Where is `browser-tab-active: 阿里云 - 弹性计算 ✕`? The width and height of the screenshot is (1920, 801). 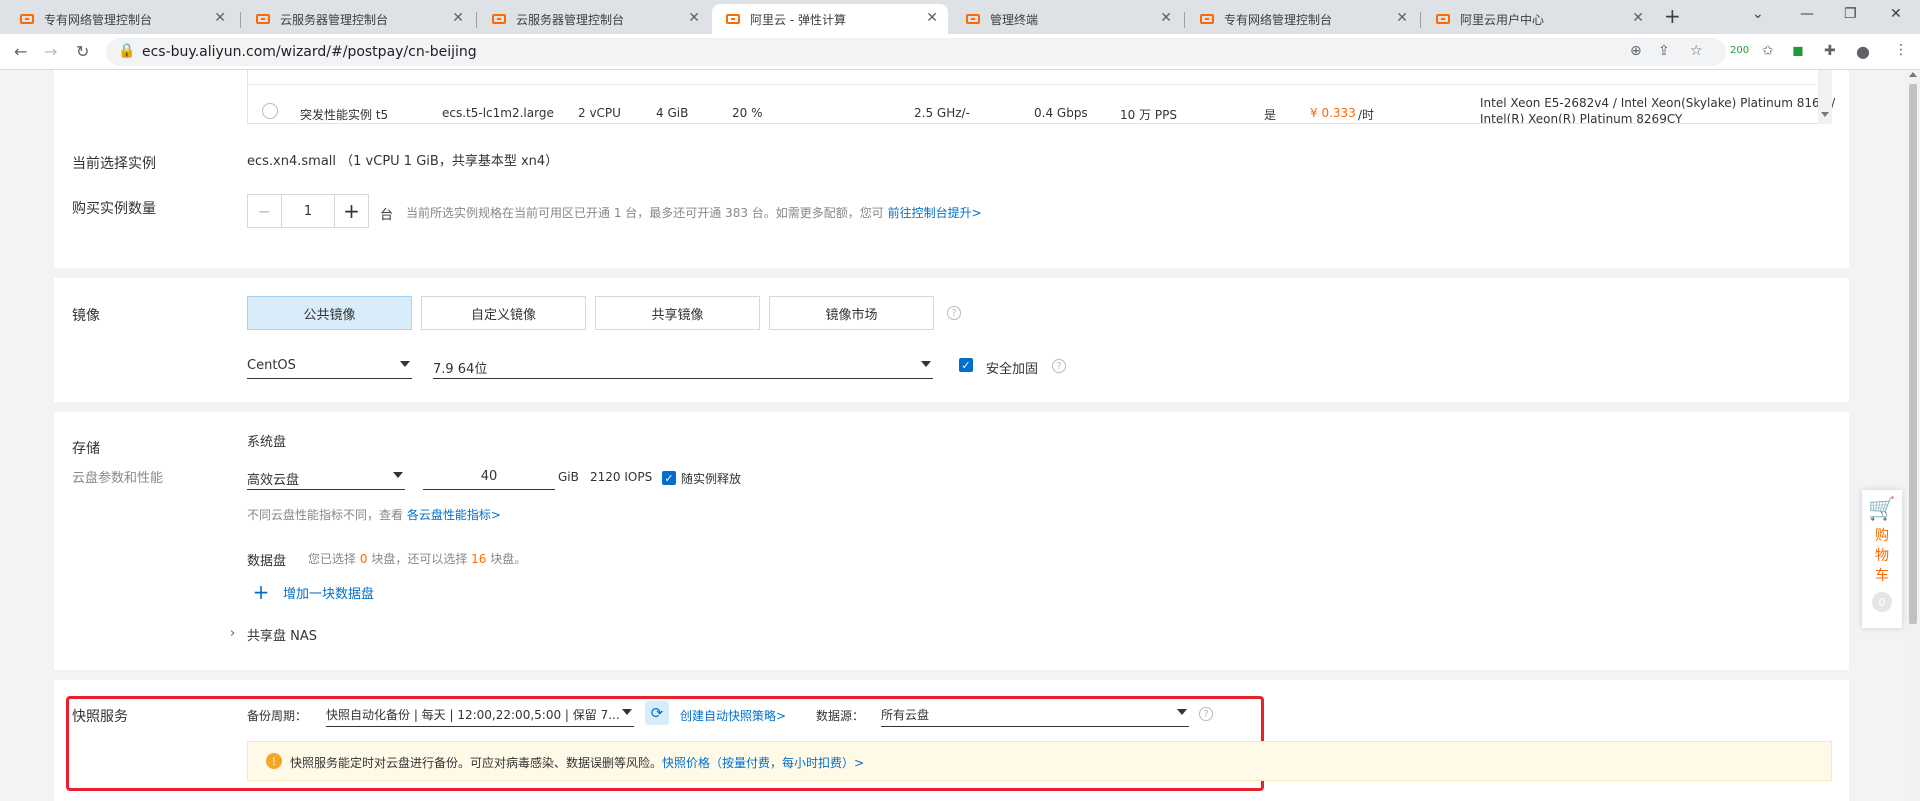
browser-tab-active: 阿里云 - 弹性计算 ✕ is located at coordinates (830, 19).